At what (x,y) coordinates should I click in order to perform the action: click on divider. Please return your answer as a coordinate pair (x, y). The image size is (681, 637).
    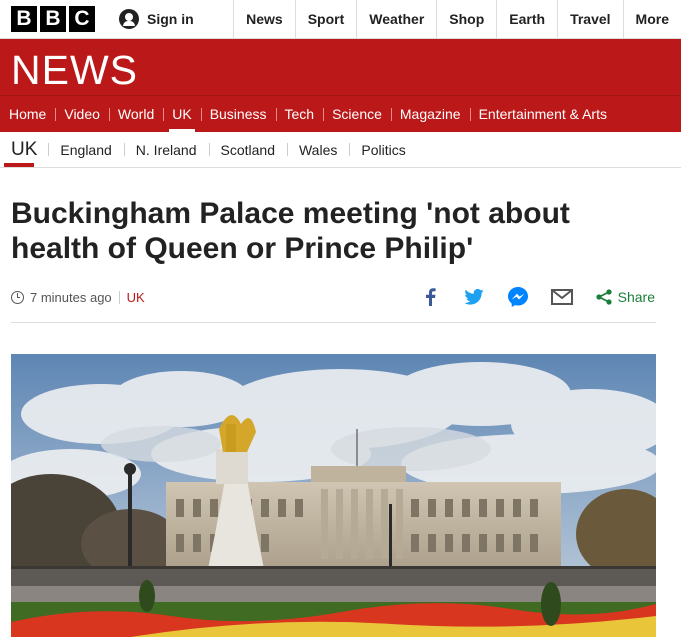
    Looking at the image, I should click on (333, 322).